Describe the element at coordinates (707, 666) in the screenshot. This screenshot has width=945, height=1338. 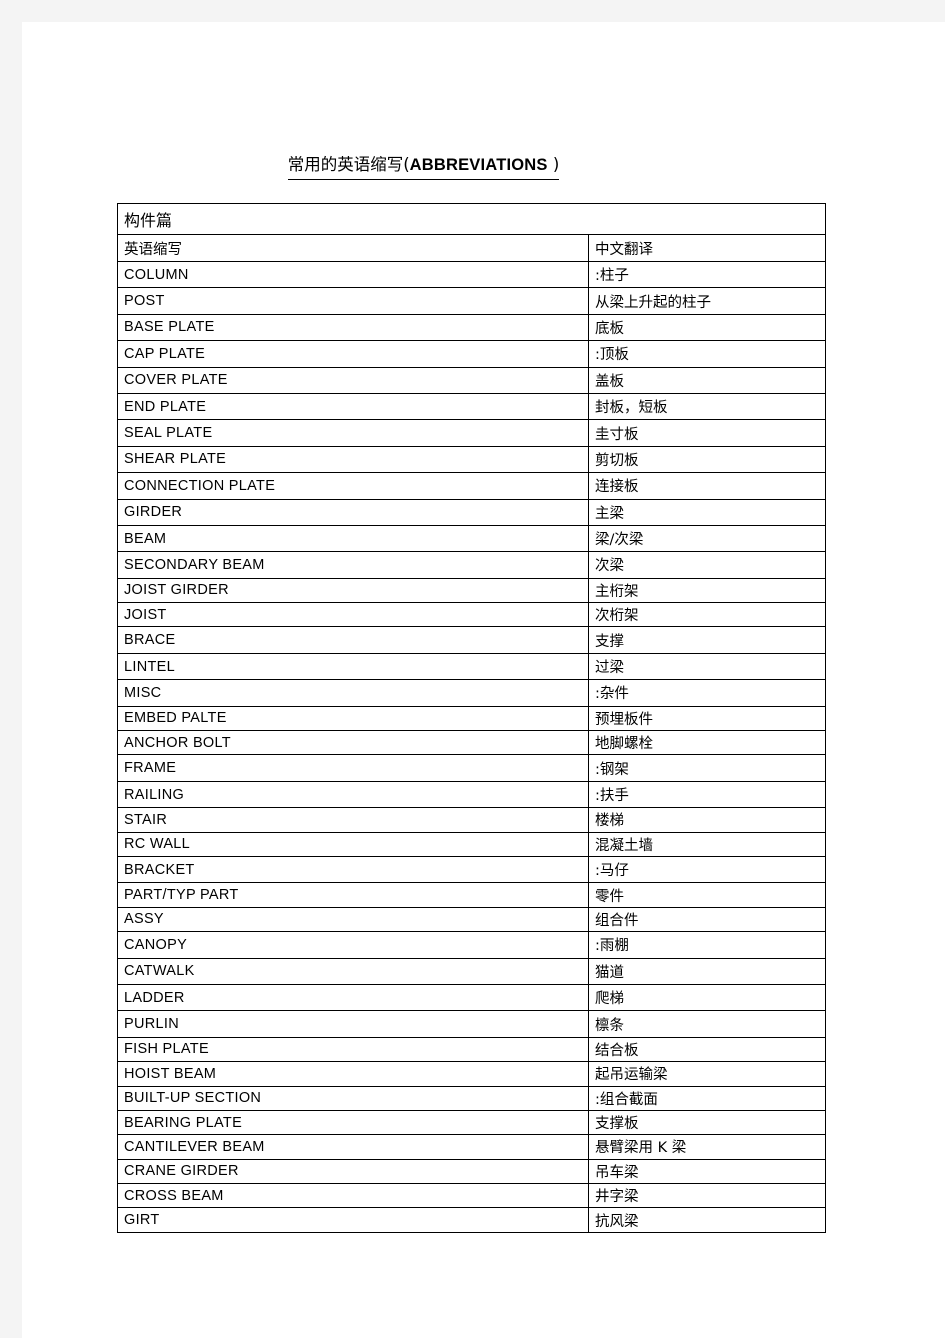
I see `cell-chinese-translation: 过梁` at that location.